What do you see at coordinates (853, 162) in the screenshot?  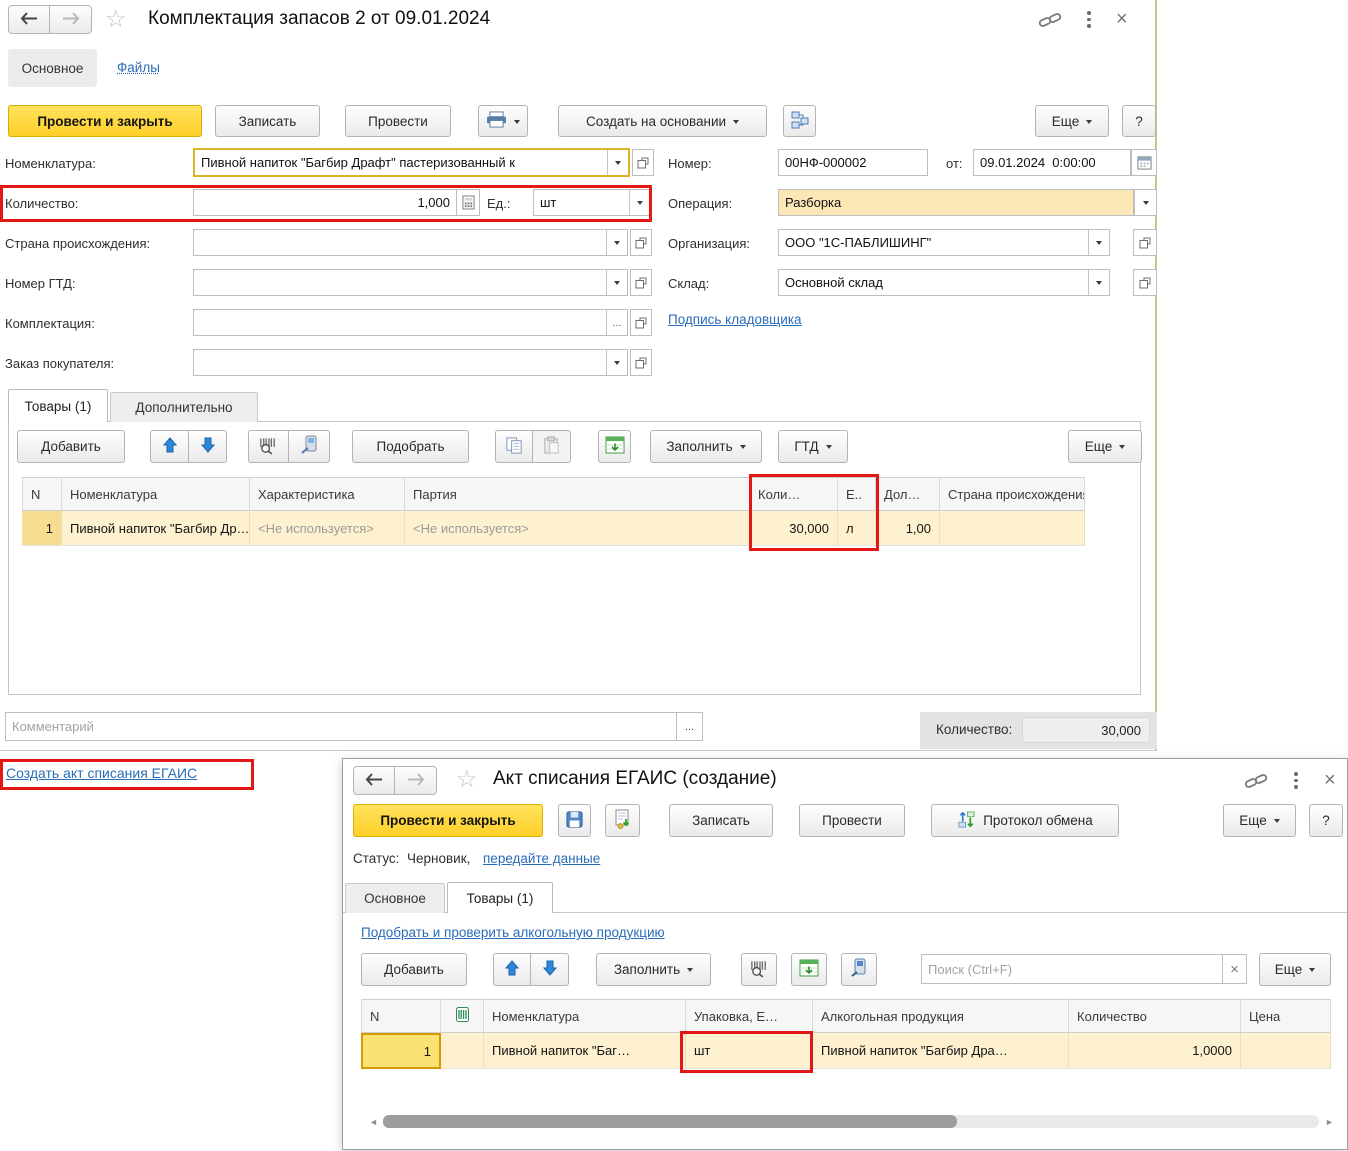 I see `number-input` at bounding box center [853, 162].